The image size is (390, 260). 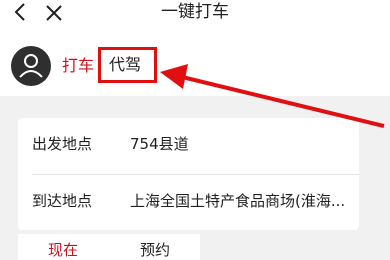 I want to click on tab-now: 现在, so click(x=63, y=250).